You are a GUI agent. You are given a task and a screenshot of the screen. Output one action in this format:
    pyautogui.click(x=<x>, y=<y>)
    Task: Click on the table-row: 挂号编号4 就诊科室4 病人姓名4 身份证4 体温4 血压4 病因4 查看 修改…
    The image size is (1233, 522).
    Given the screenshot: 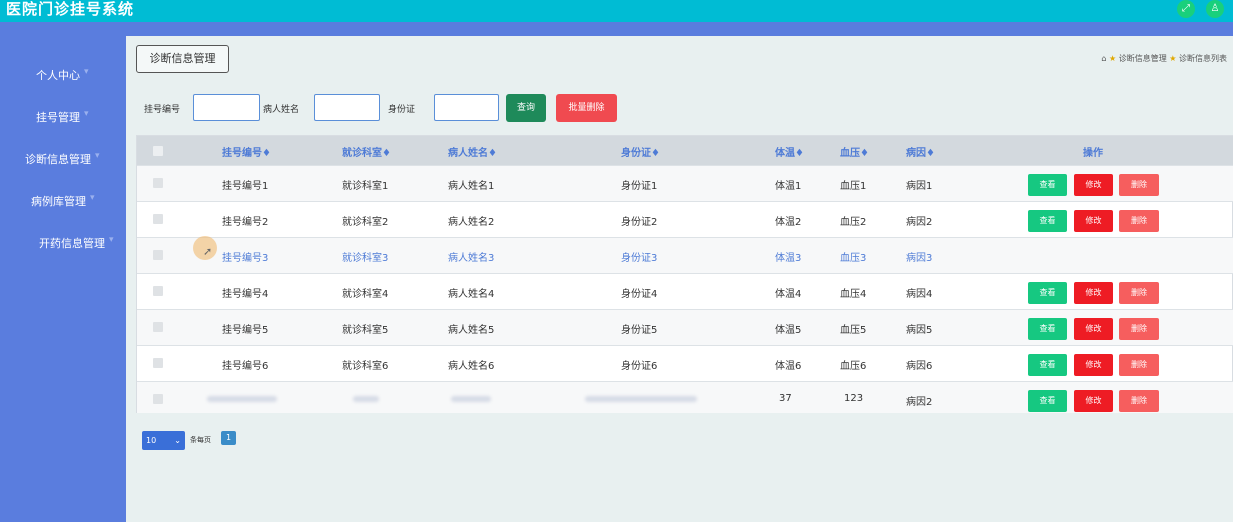 What is the action you would take?
    pyautogui.click(x=685, y=291)
    